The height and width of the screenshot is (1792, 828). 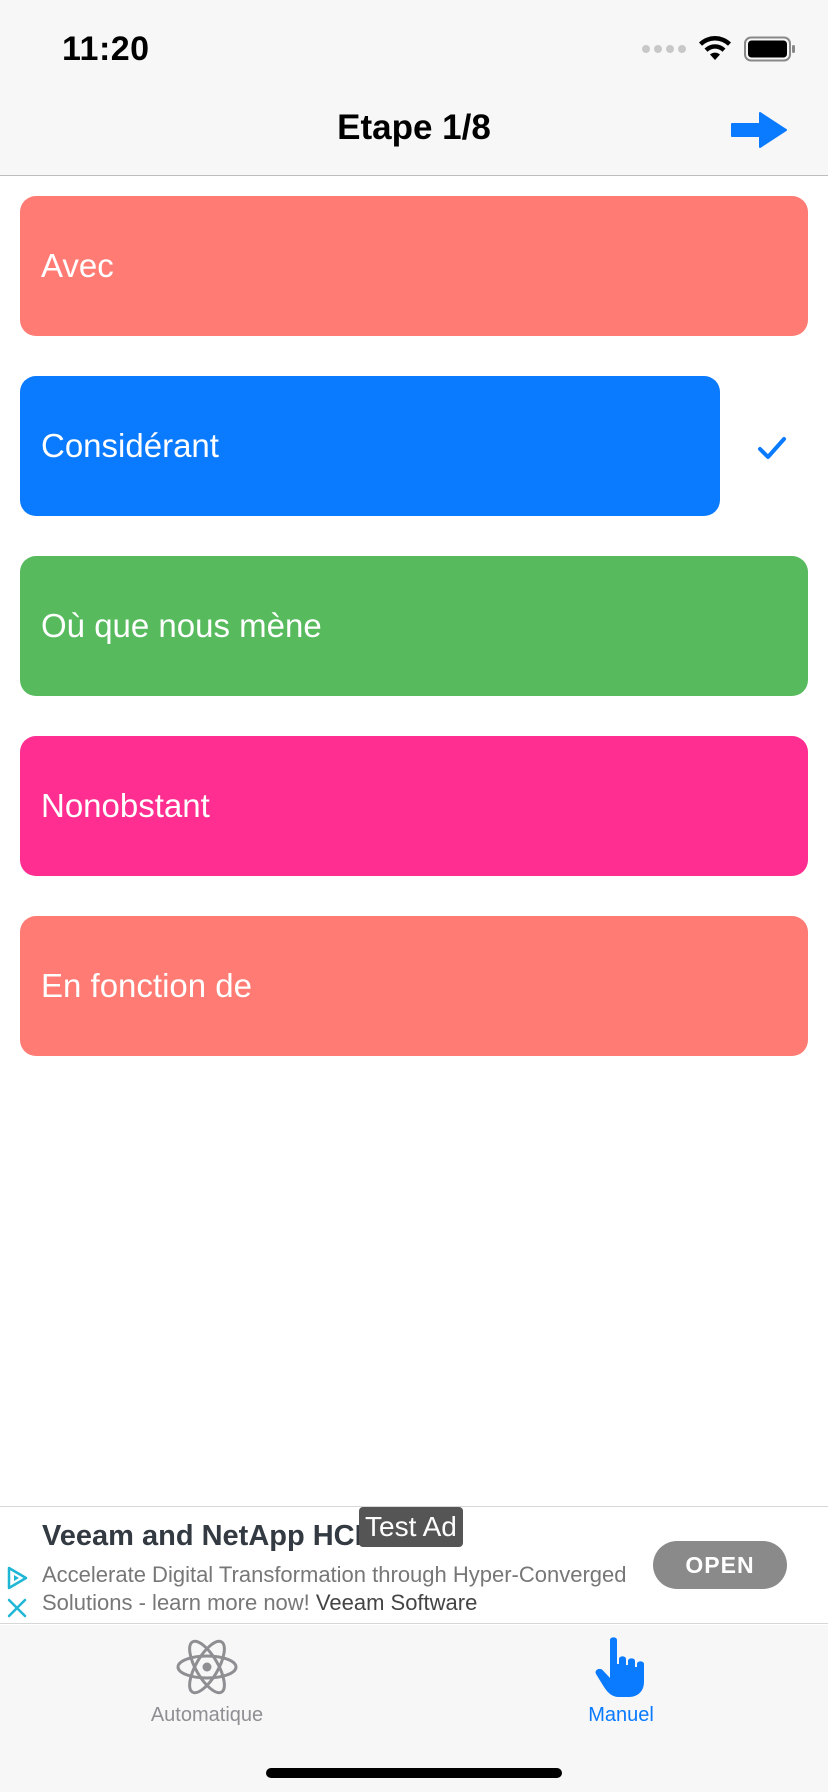 What do you see at coordinates (106, 49) in the screenshot?
I see `status-time: 11:20` at bounding box center [106, 49].